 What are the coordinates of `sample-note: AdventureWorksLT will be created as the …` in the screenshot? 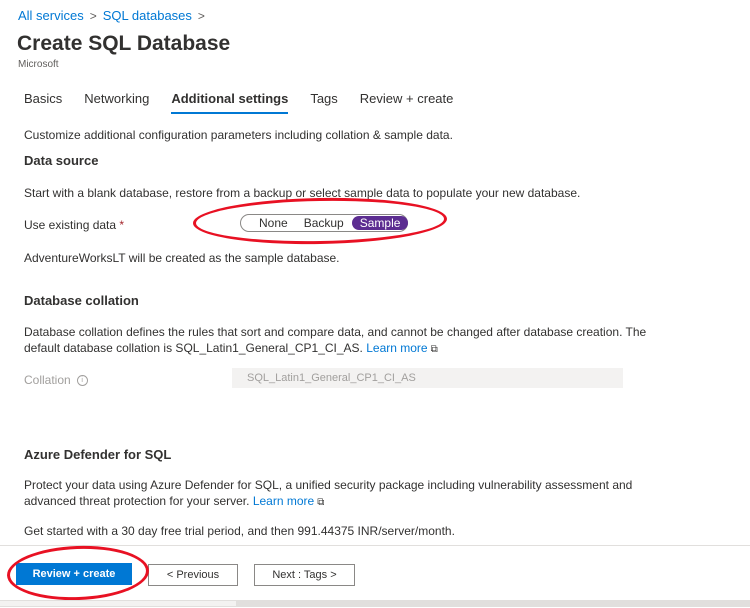 It's located at (182, 258).